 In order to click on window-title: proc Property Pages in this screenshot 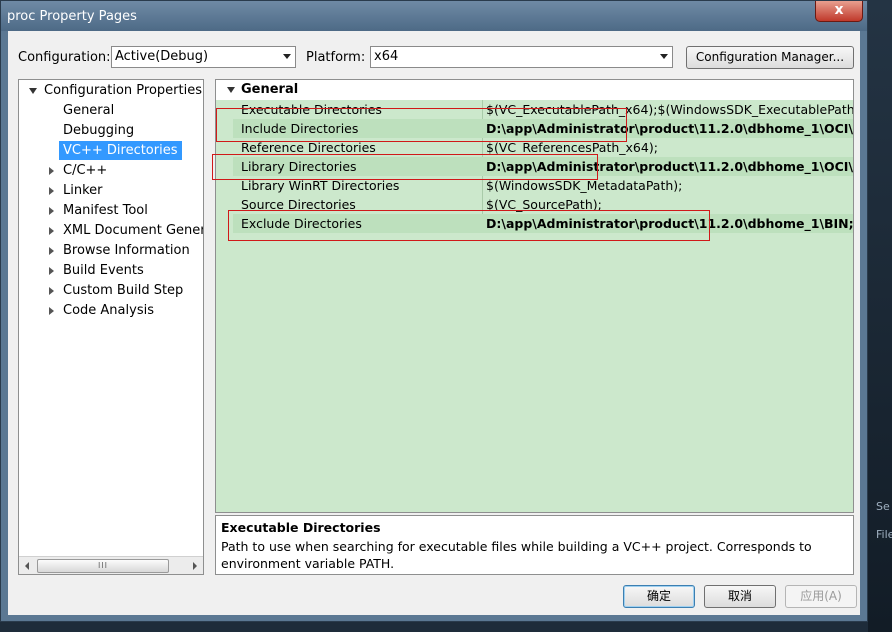, I will do `click(72, 16)`.